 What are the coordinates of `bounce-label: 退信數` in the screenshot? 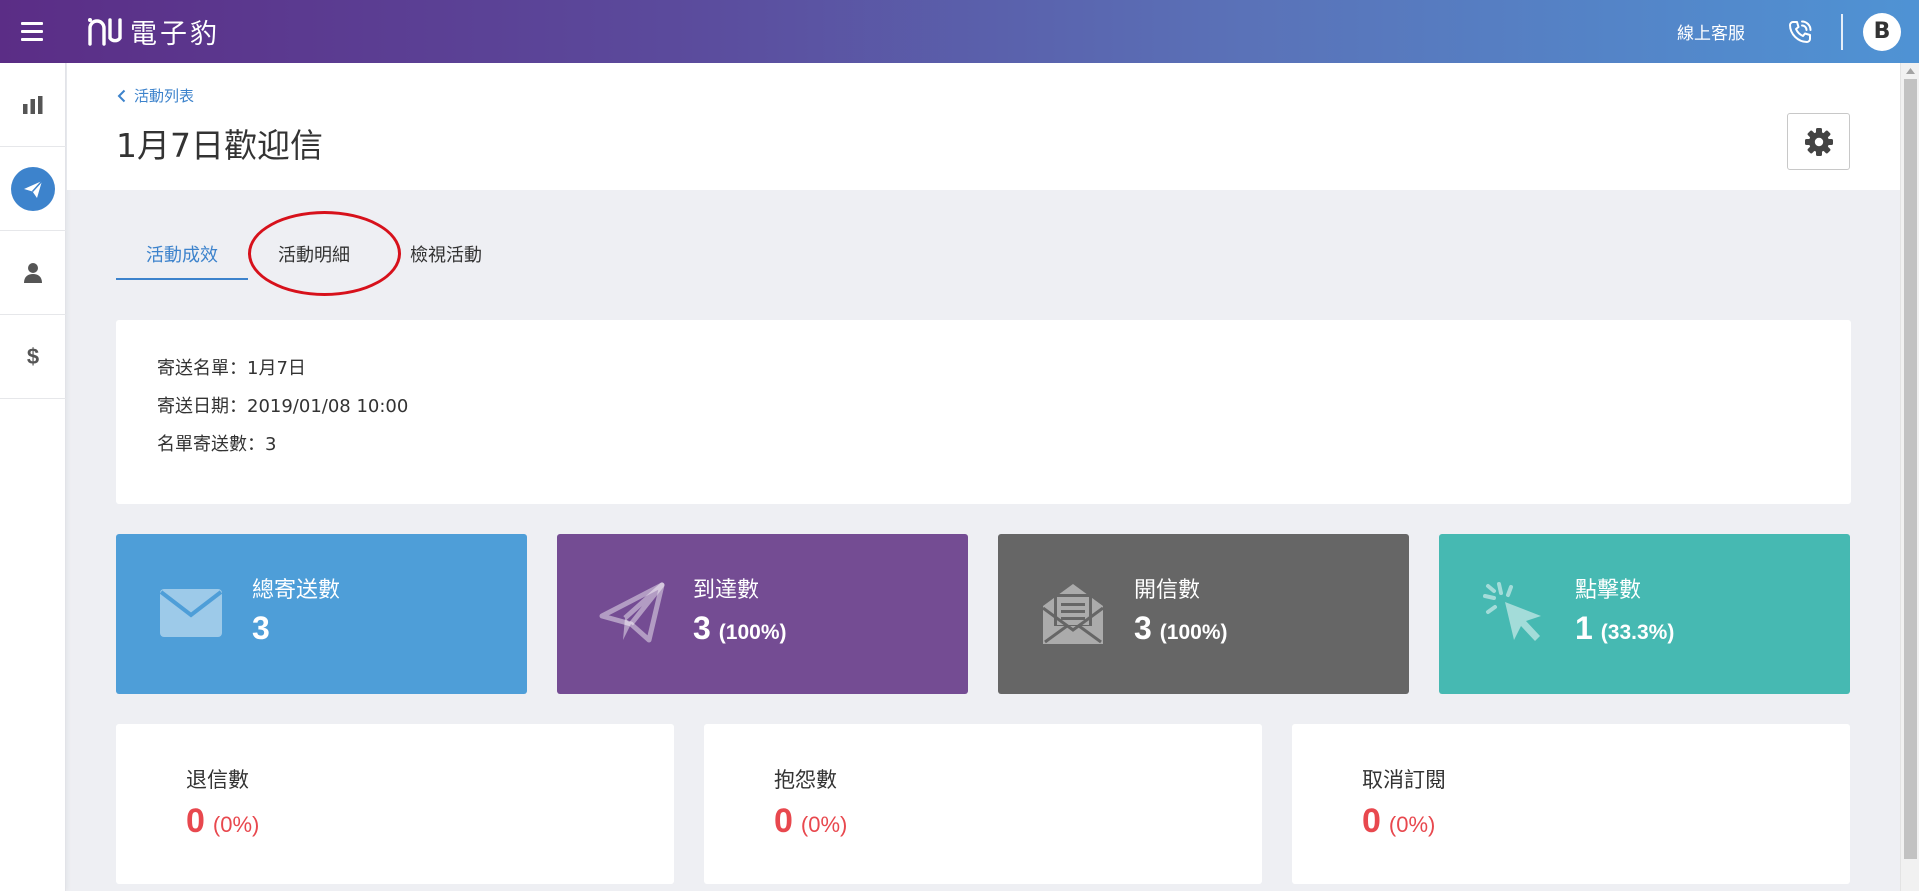 It's located at (217, 780).